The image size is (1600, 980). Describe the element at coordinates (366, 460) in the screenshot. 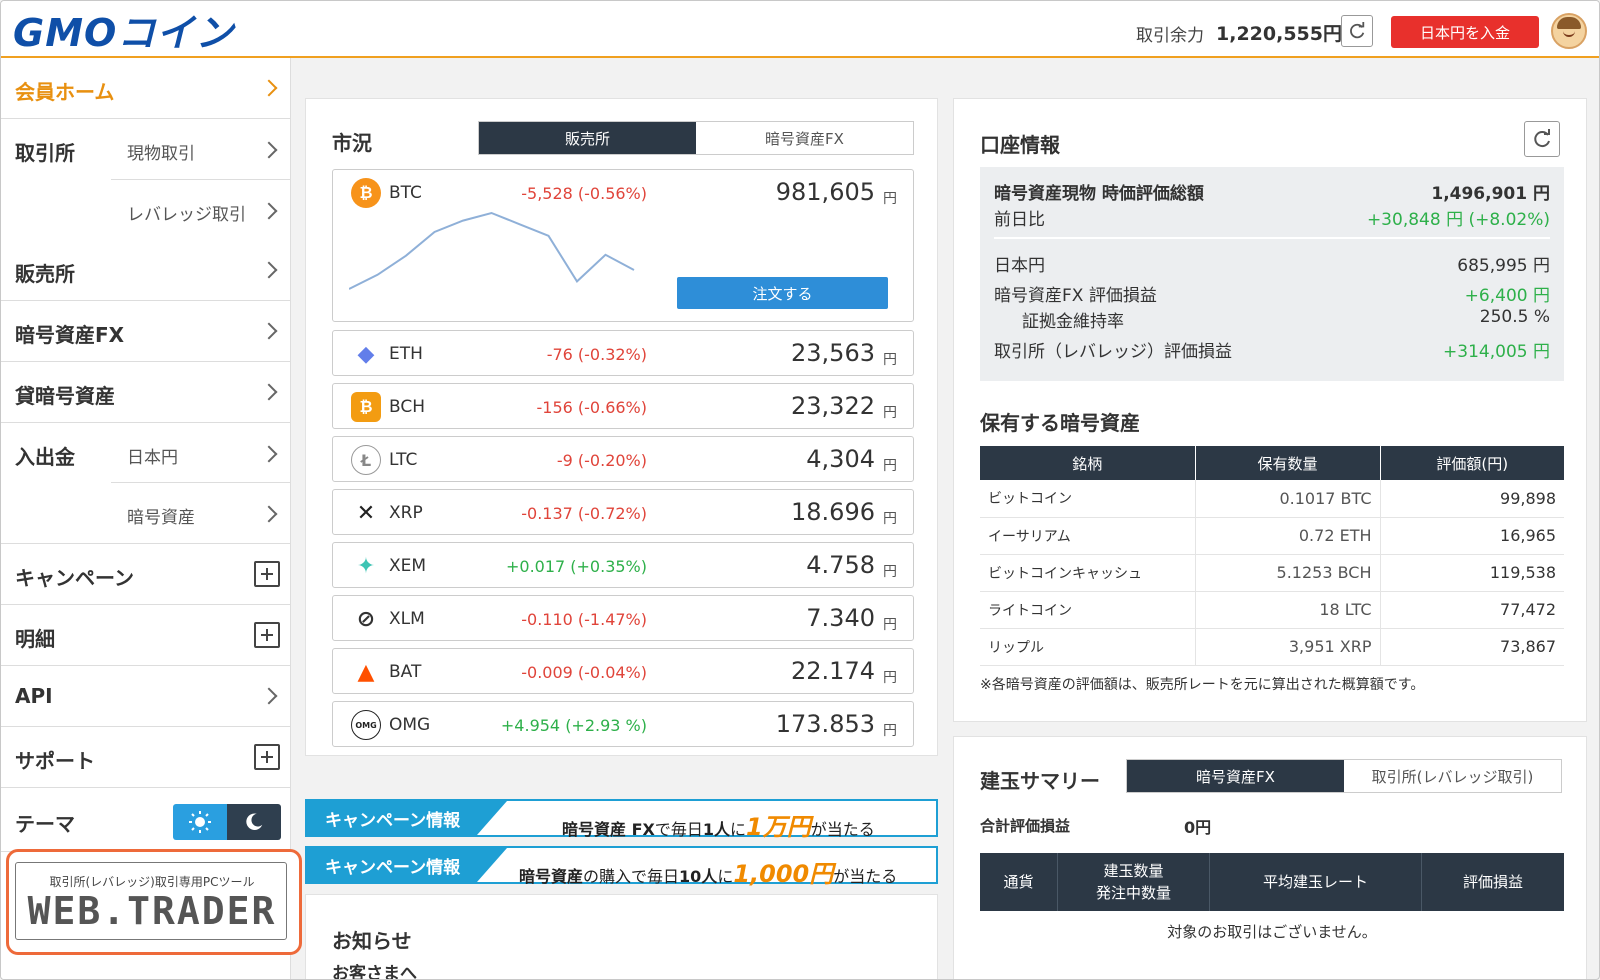

I see `ltc-coin-icon: Ł` at that location.